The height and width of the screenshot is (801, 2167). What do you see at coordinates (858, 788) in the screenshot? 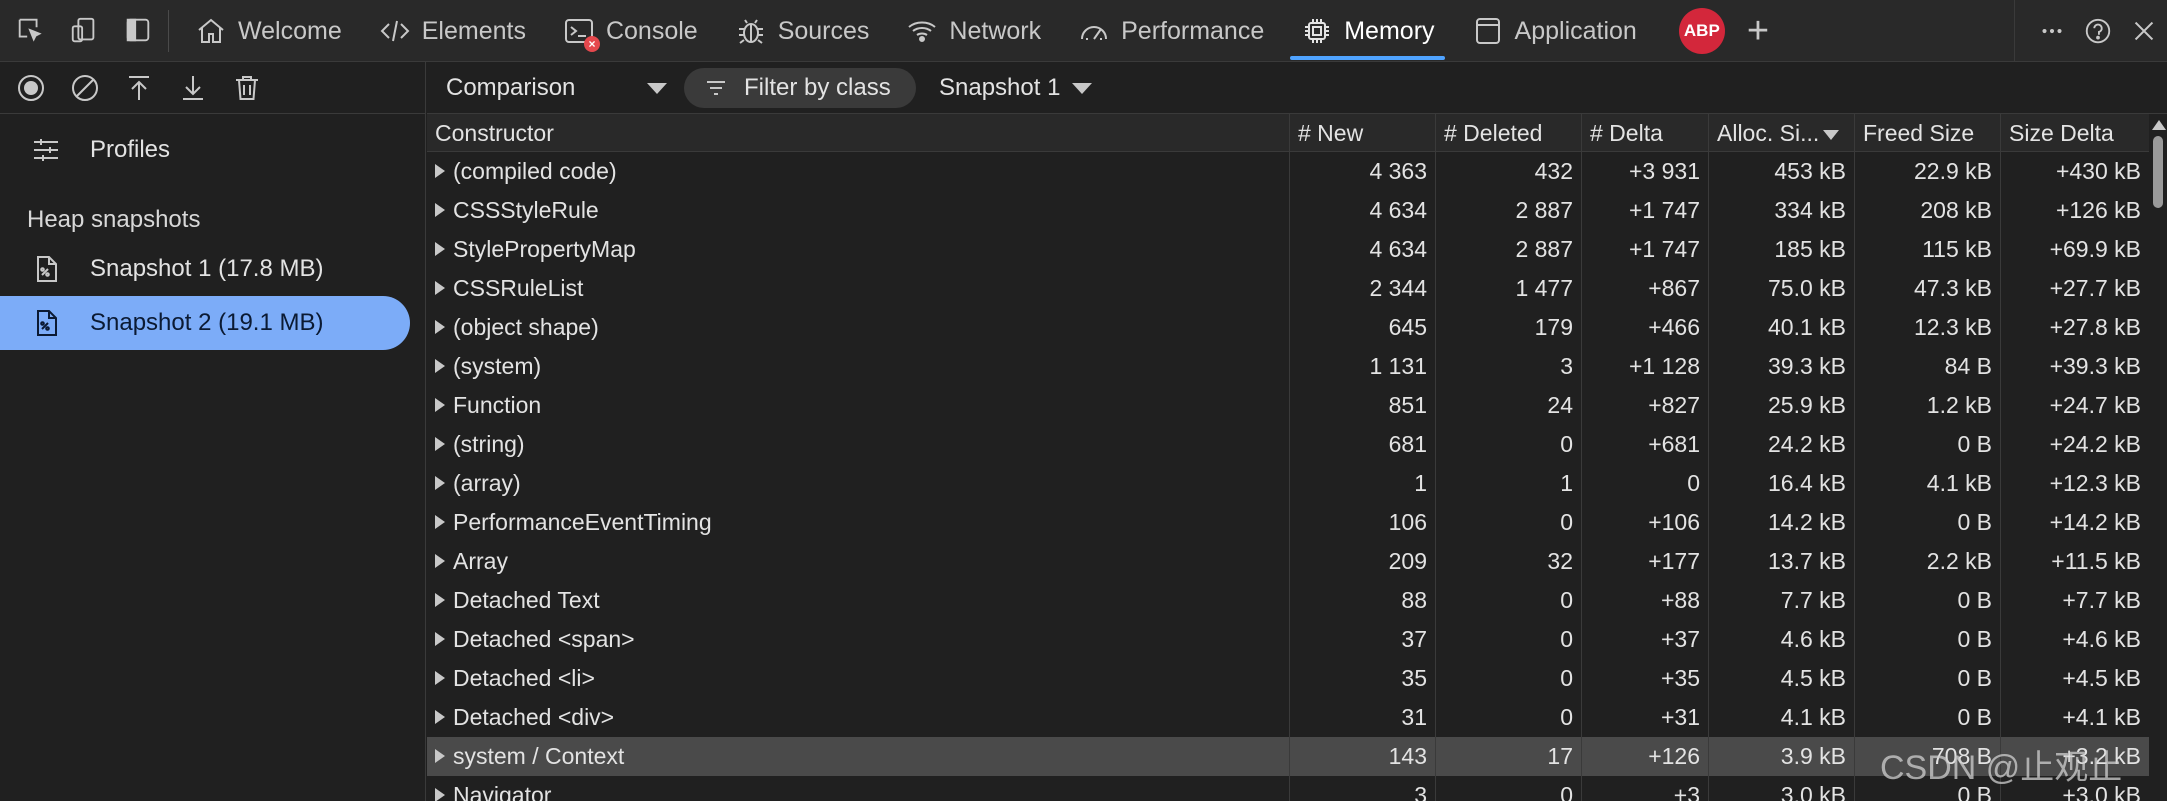
I see `cell-name: Navigator` at bounding box center [858, 788].